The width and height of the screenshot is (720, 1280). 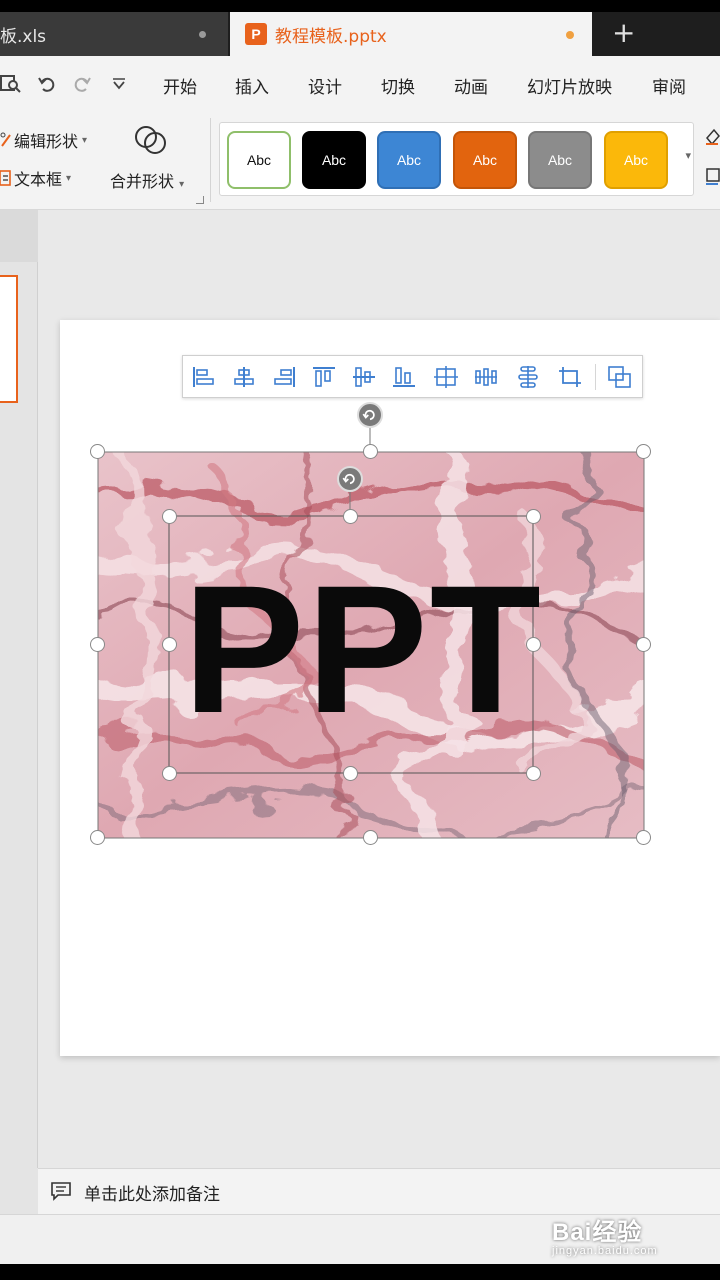 What do you see at coordinates (570, 377) in the screenshot?
I see `crop-icon` at bounding box center [570, 377].